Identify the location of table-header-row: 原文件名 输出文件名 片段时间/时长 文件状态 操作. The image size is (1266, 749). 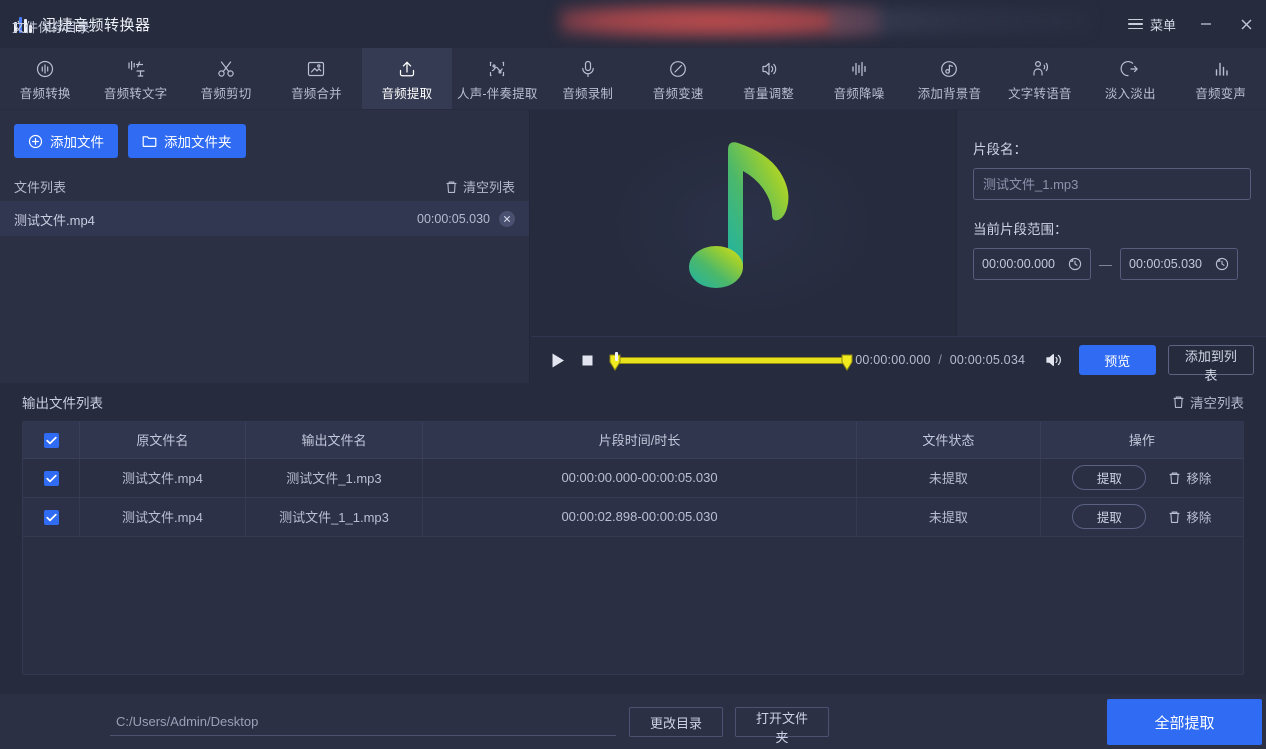
(633, 440).